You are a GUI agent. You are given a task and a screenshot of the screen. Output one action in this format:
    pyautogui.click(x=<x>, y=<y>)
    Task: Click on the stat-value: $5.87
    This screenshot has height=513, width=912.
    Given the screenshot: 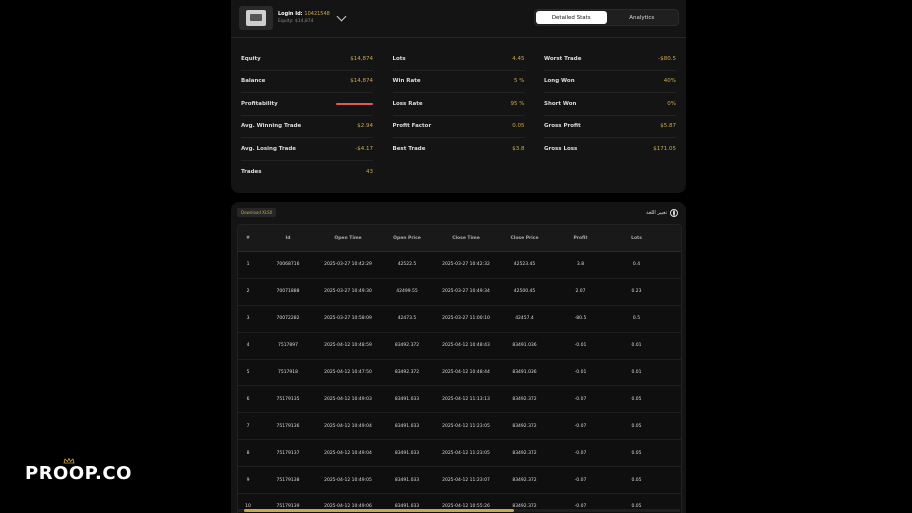 What is the action you would take?
    pyautogui.click(x=668, y=126)
    